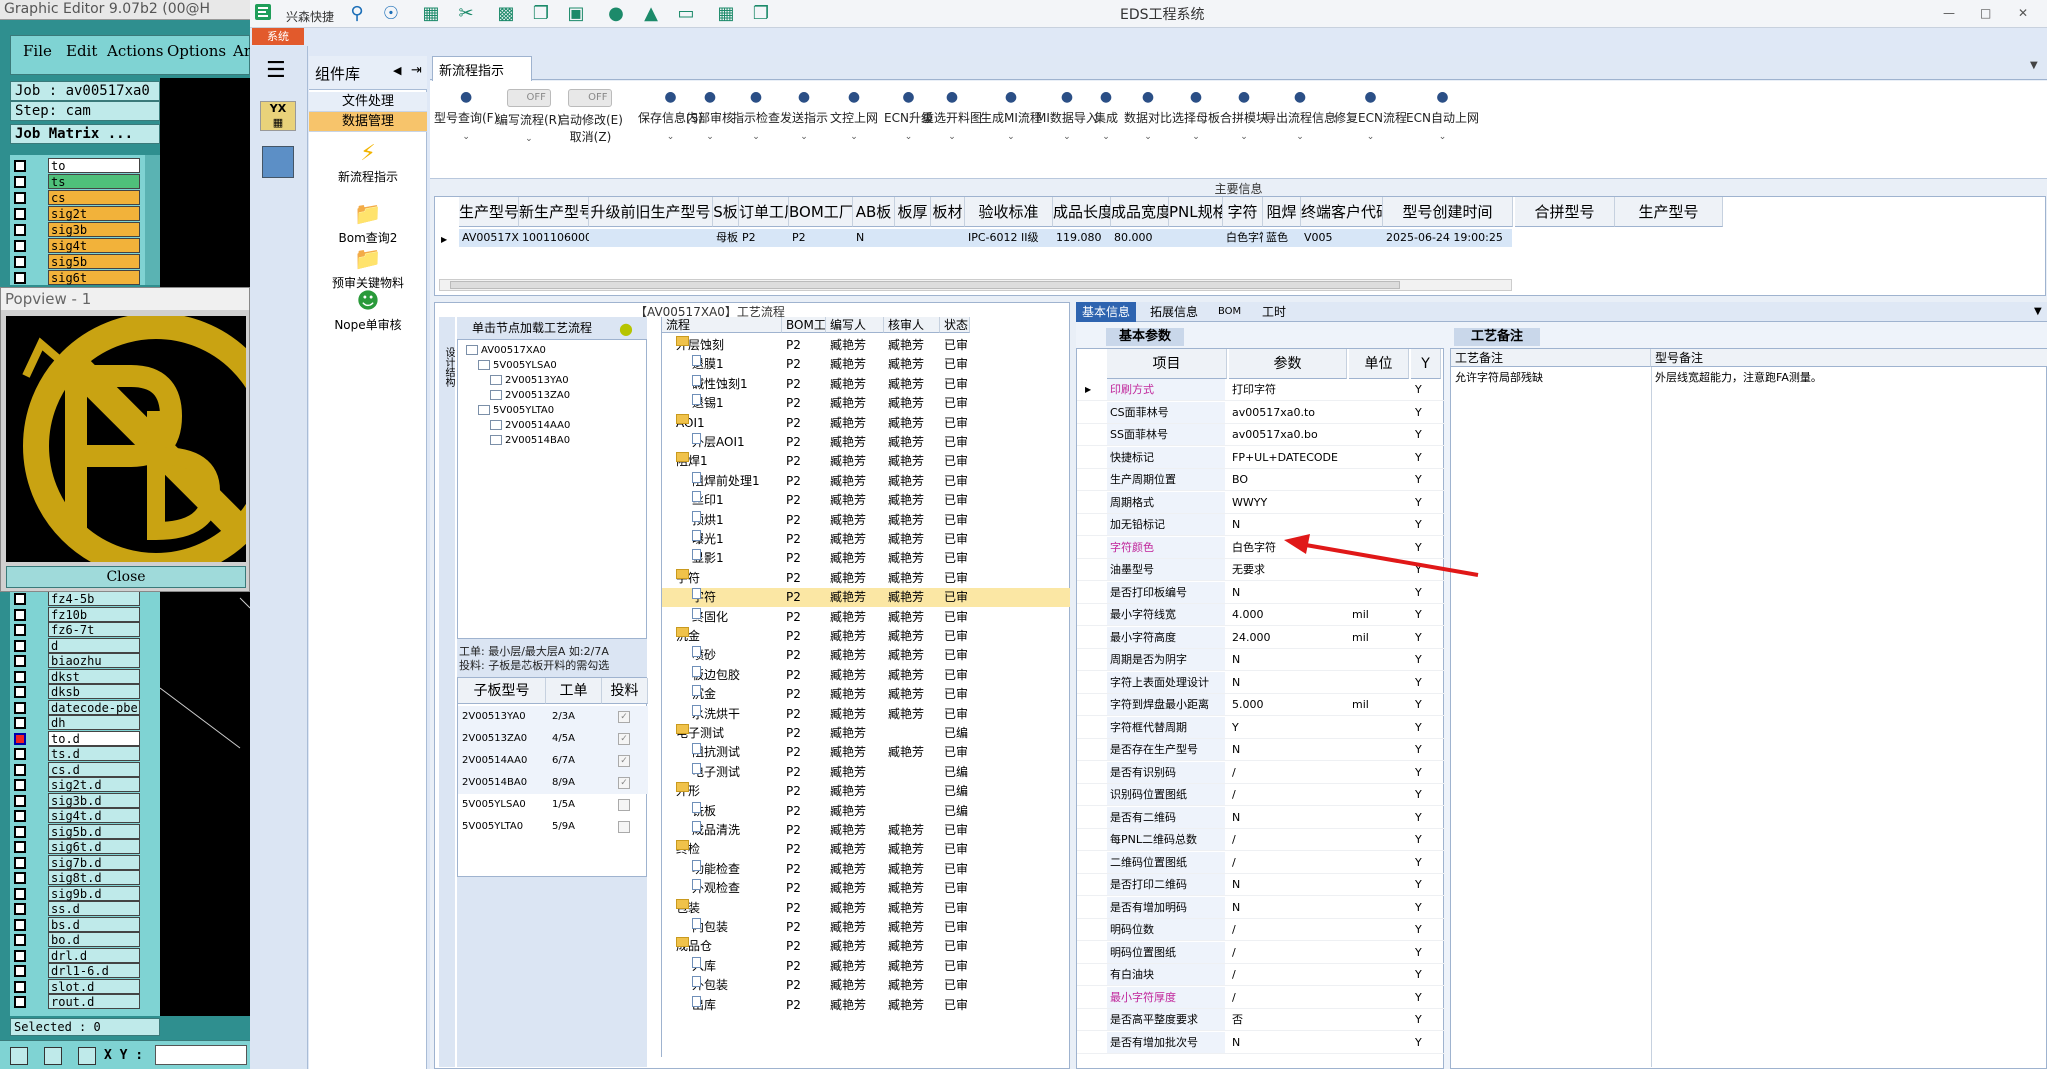 This screenshot has width=2047, height=1069. What do you see at coordinates (866, 966) in the screenshot?
I see `flow-row: 入库 P2 臧艳芳 臧艳芳 已审` at bounding box center [866, 966].